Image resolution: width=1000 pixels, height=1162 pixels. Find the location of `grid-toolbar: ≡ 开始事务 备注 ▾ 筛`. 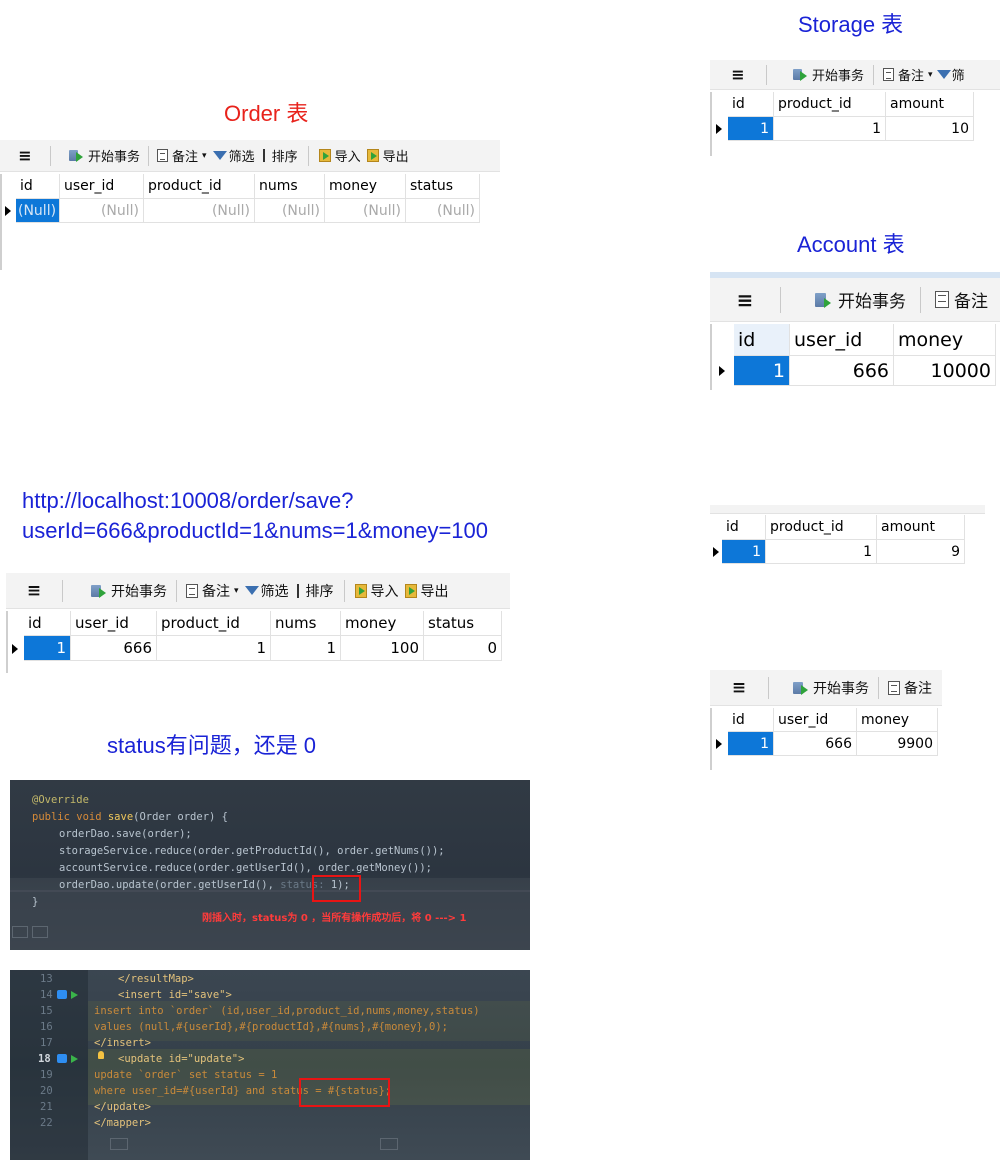

grid-toolbar: ≡ 开始事务 备注 ▾ 筛 is located at coordinates (855, 75).